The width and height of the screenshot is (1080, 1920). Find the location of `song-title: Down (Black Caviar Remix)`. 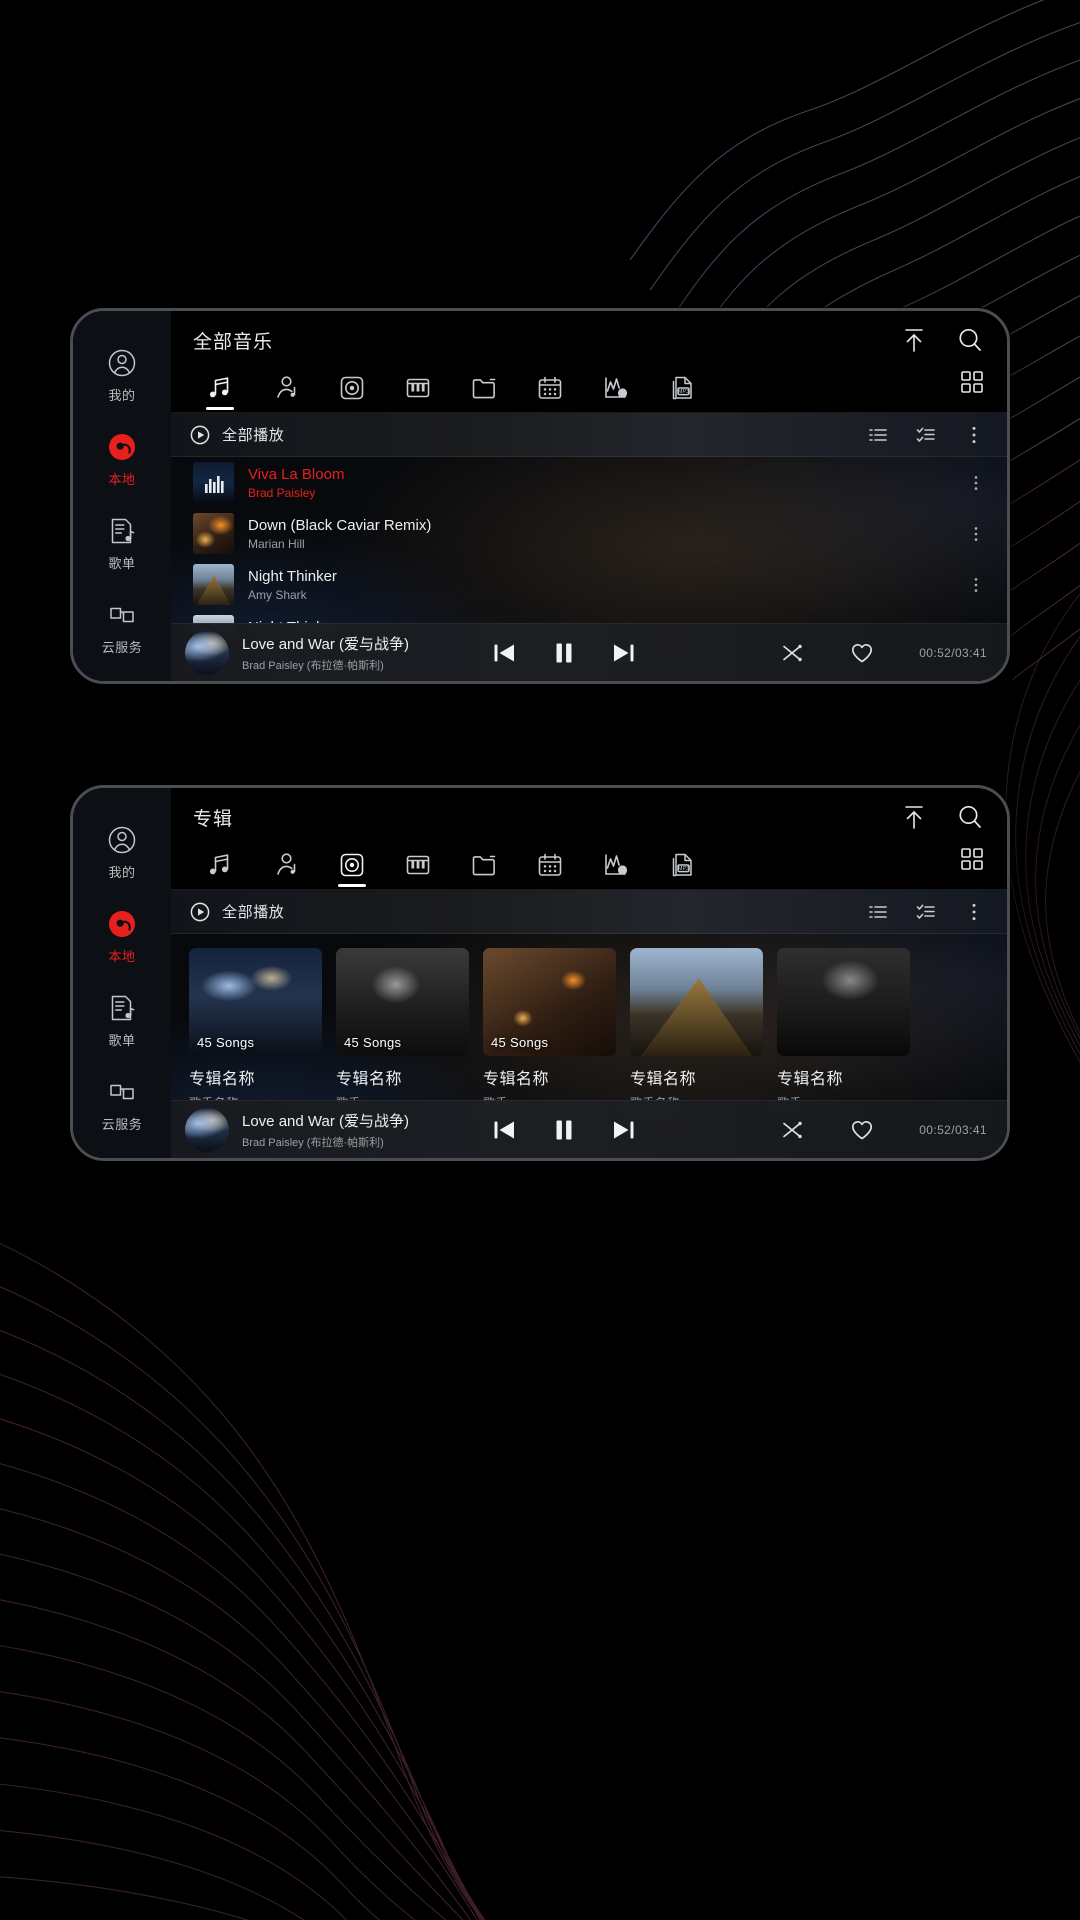

song-title: Down (Black Caviar Remix) is located at coordinates (340, 525).